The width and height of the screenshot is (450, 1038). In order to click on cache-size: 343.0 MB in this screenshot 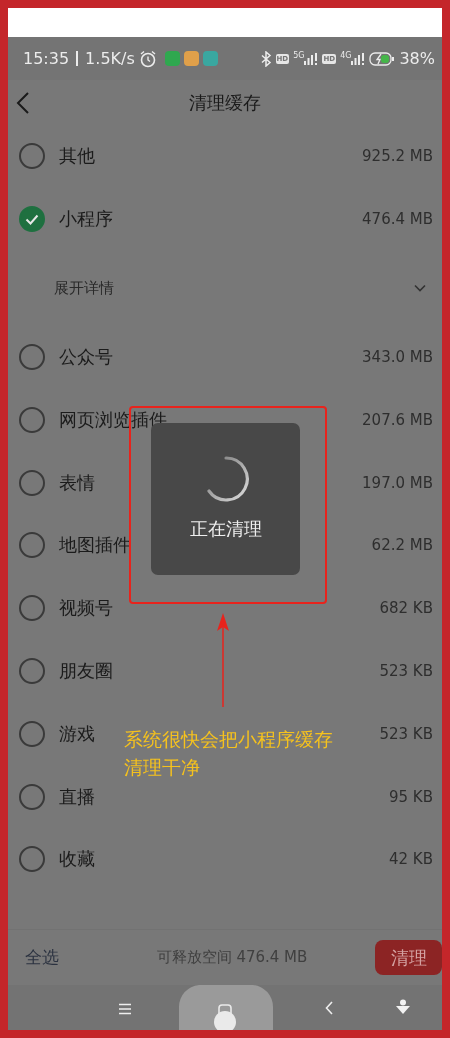, I will do `click(397, 357)`.